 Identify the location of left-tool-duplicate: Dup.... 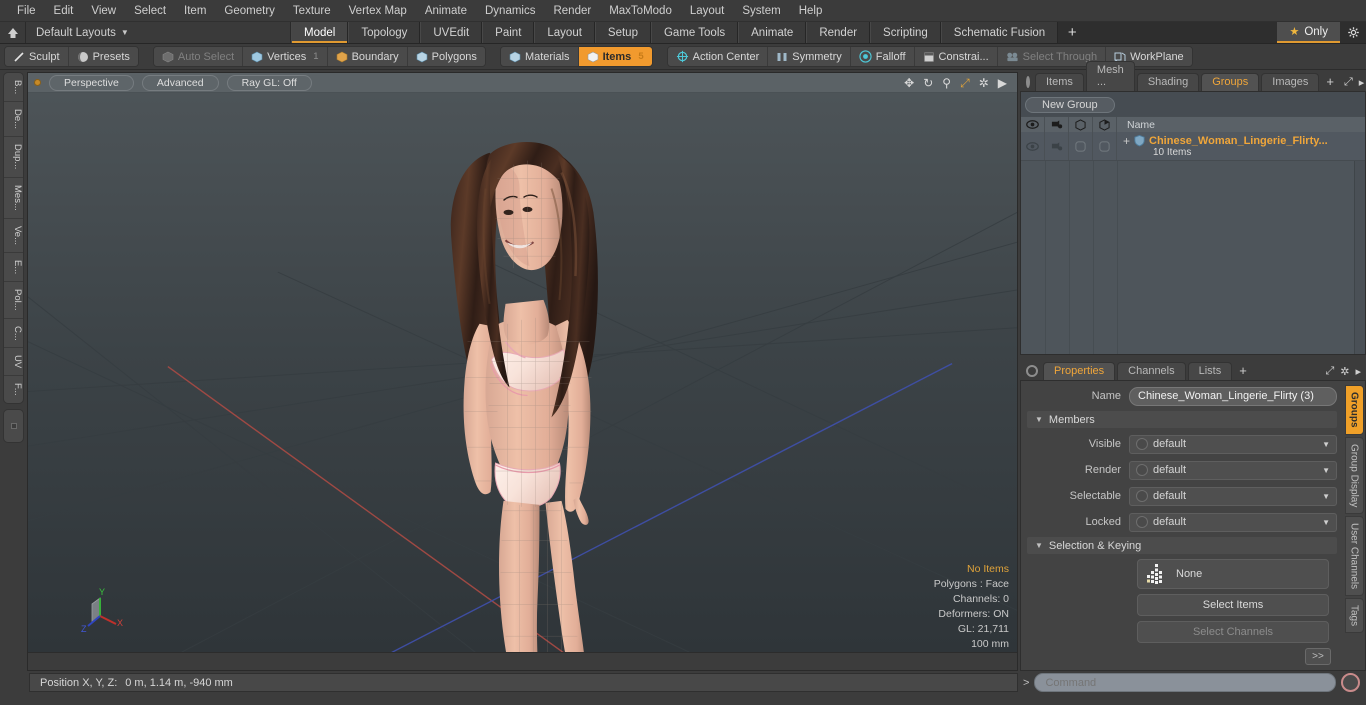
(13, 157).